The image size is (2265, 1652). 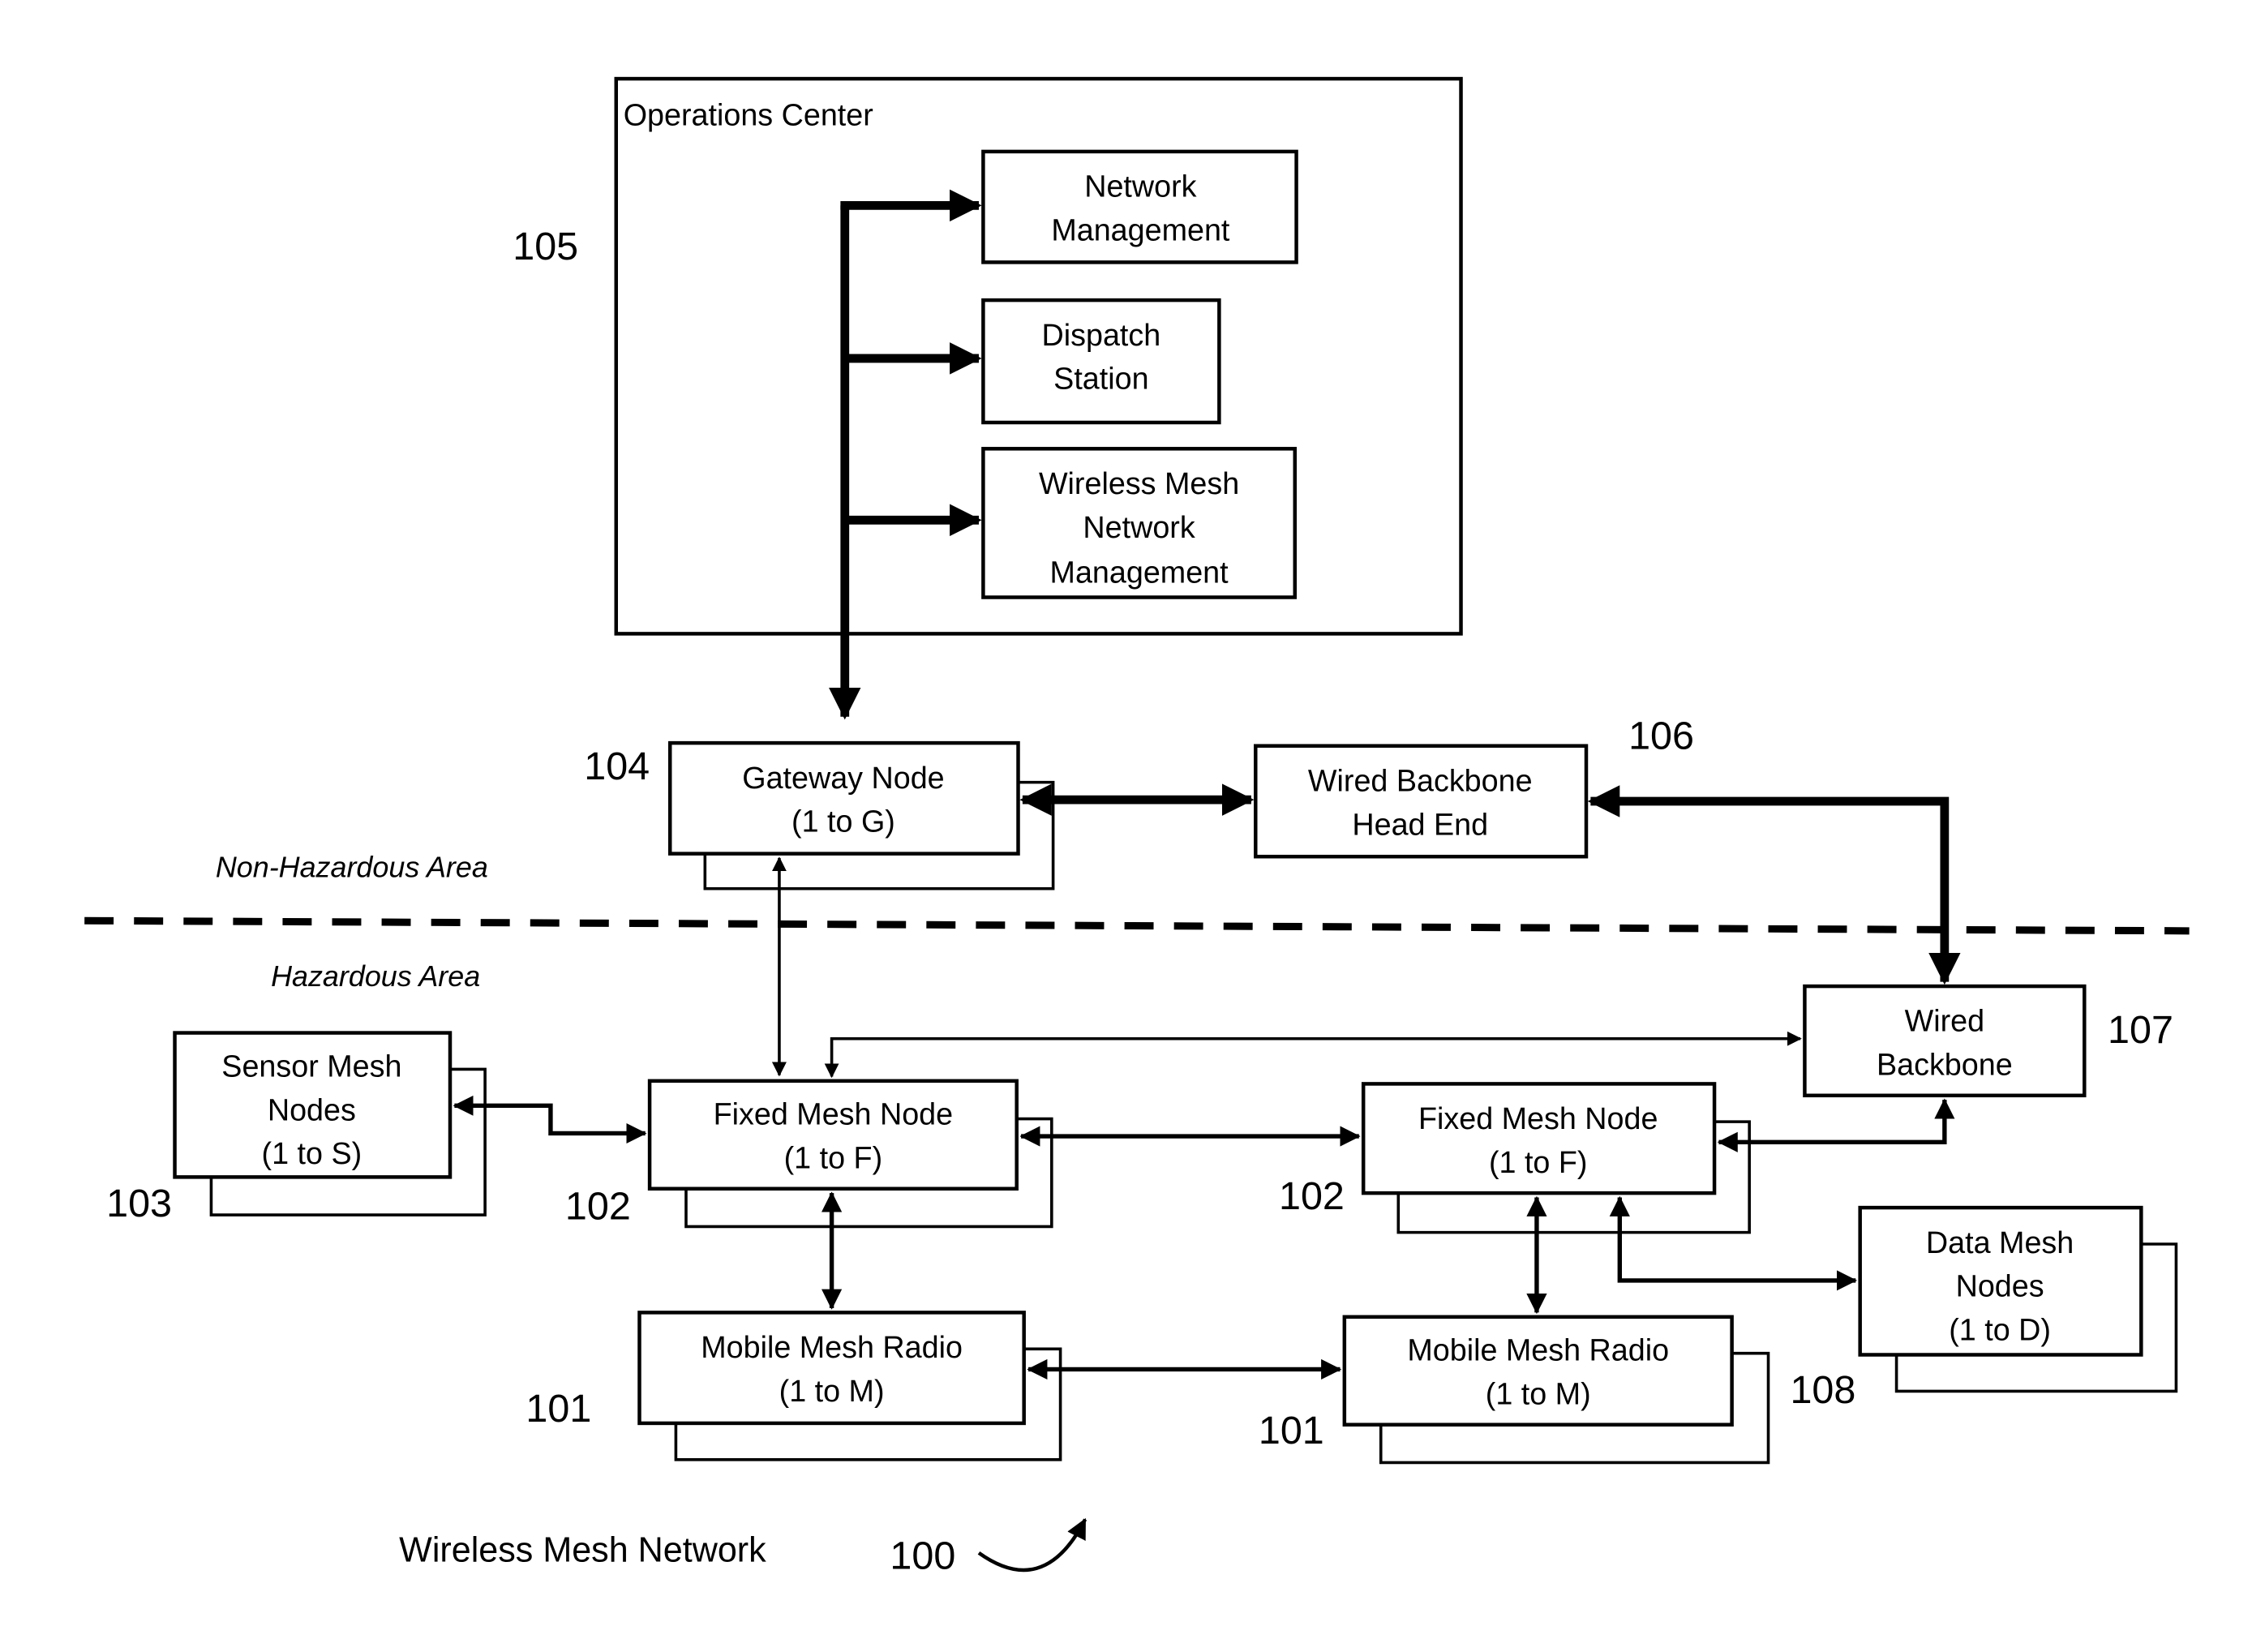 What do you see at coordinates (311, 1066) in the screenshot?
I see `svg-text: Sensor Mesh` at bounding box center [311, 1066].